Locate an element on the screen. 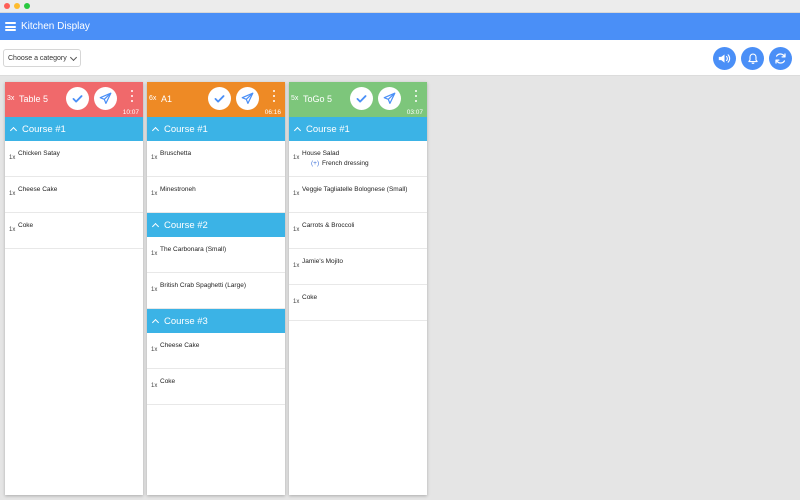 The image size is (800, 500). order-item: 1x The Carbonara (Small) is located at coordinates (216, 255).